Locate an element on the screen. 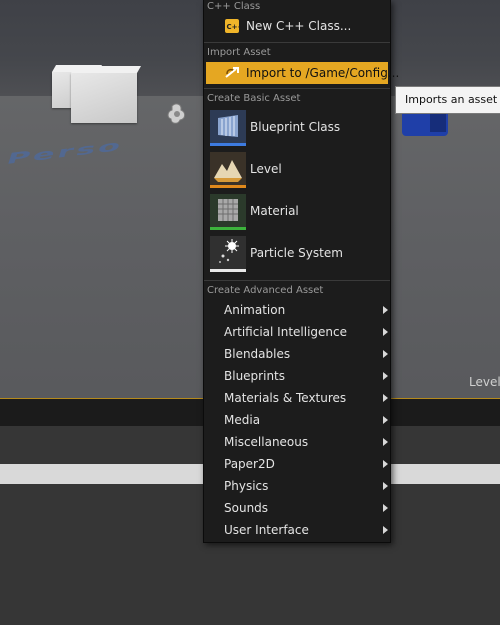  light-actor-icon is located at coordinates (176, 113).